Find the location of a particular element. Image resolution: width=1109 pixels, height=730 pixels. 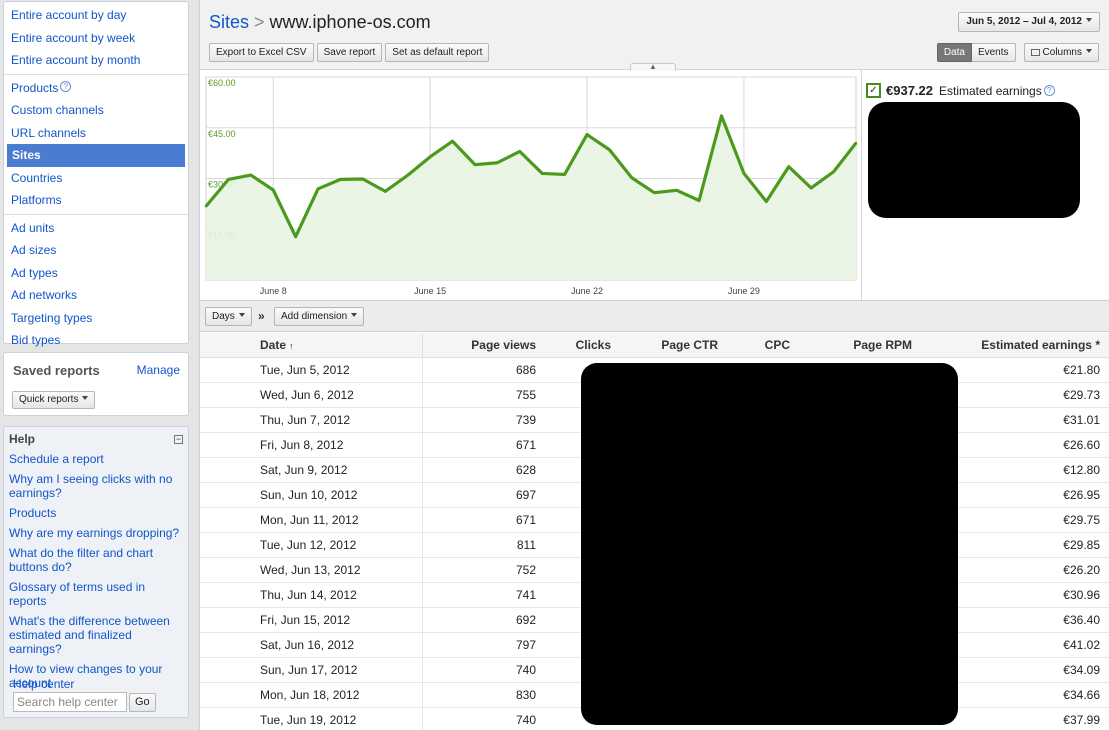

sidebar-item-entire-account-by-month: Entire account by month is located at coordinates (96, 60).